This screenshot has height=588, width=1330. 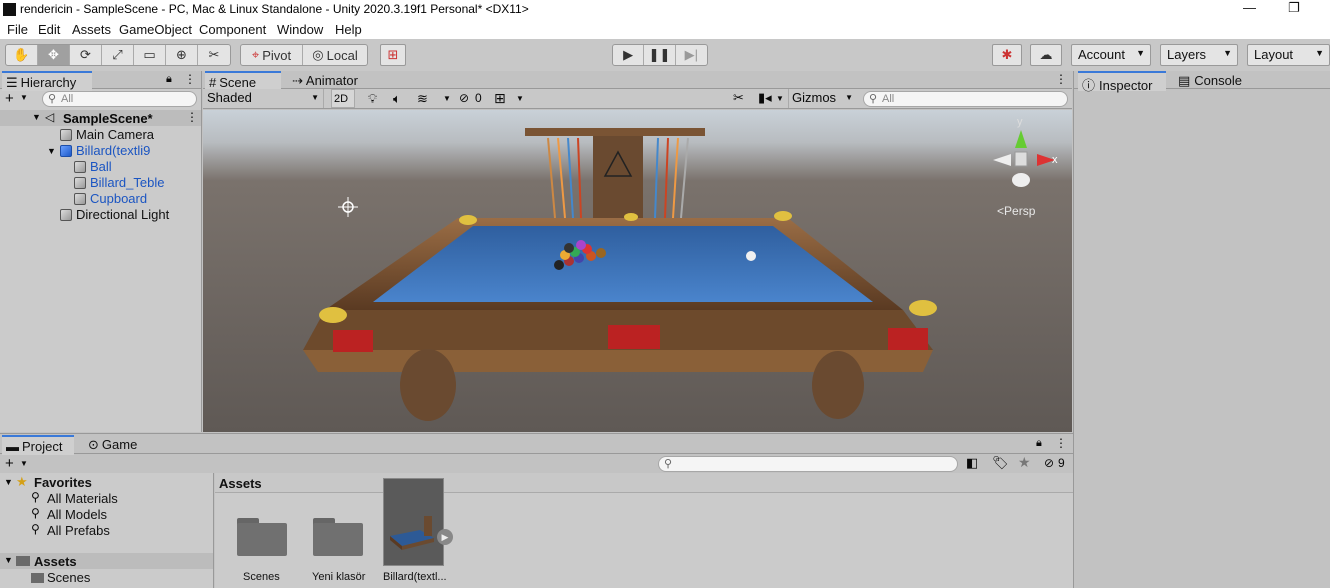 I want to click on hierarchy-item-directional-light: Directional Light, so click(x=114, y=215).